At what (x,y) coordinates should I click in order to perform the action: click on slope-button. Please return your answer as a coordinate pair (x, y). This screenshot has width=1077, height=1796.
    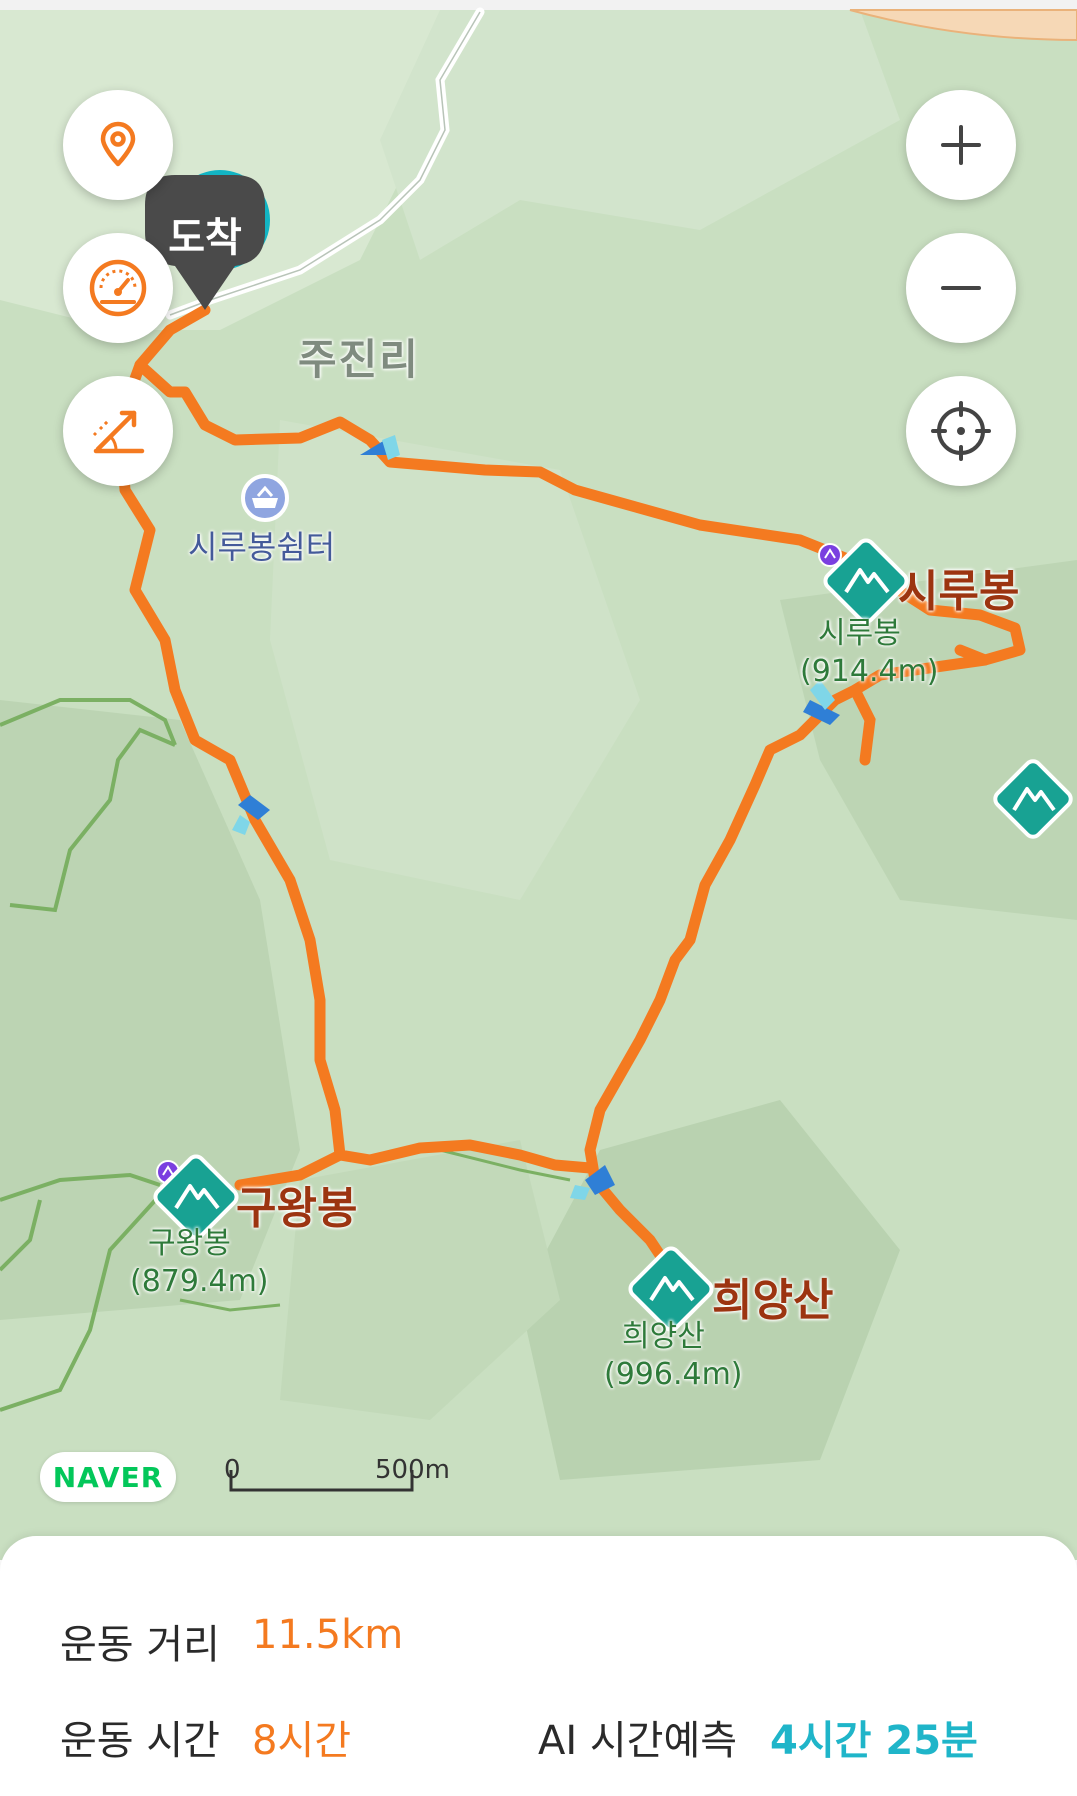
    Looking at the image, I should click on (118, 431).